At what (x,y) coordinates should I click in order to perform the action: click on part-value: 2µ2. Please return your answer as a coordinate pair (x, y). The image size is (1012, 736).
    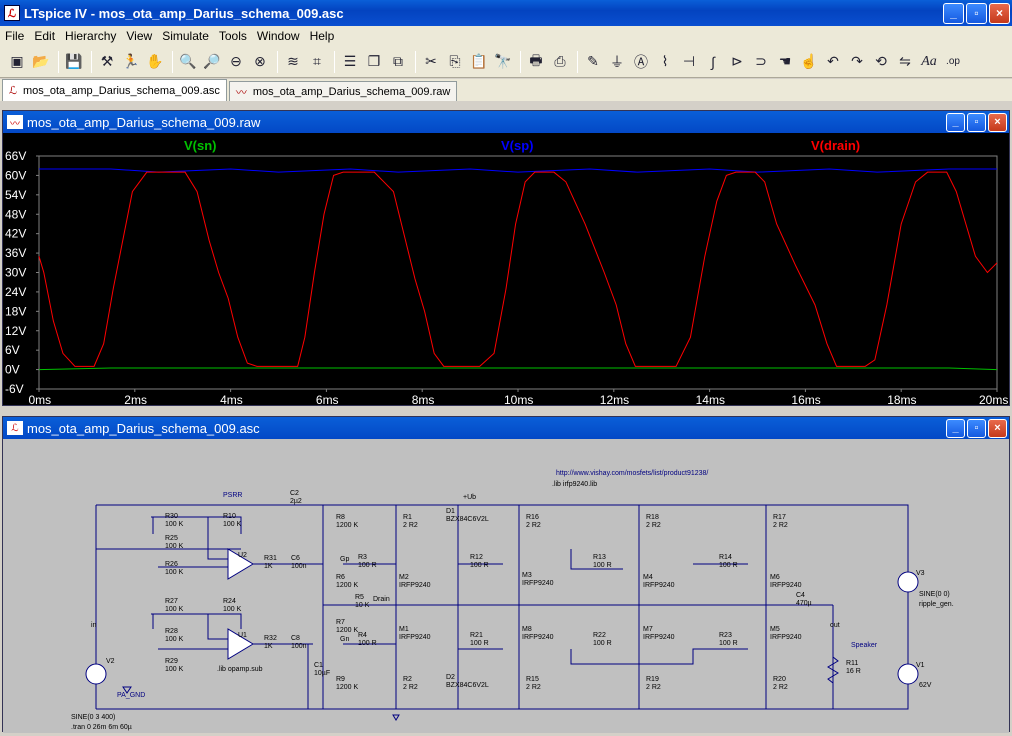
    Looking at the image, I should click on (296, 501).